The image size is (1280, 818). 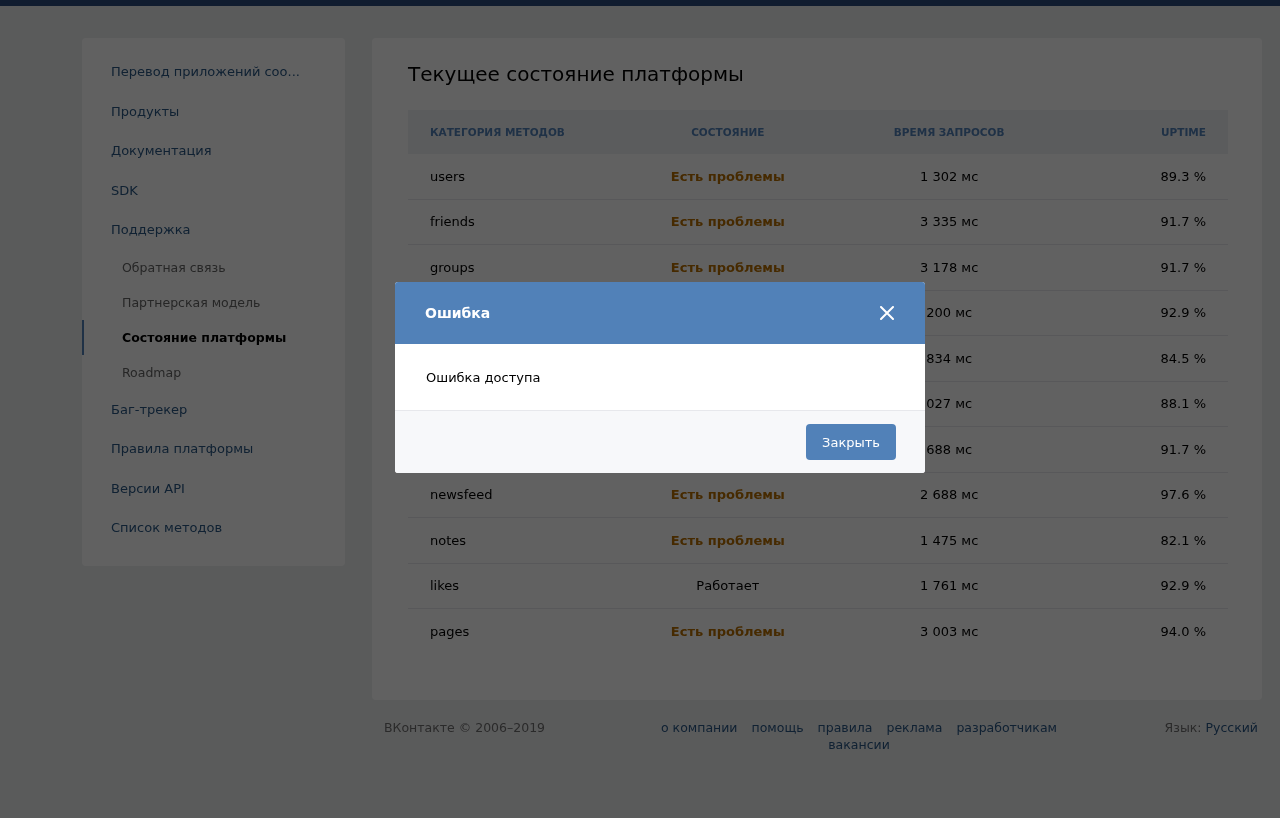 I want to click on sidebar-item: Правила платформы, so click(x=213, y=449).